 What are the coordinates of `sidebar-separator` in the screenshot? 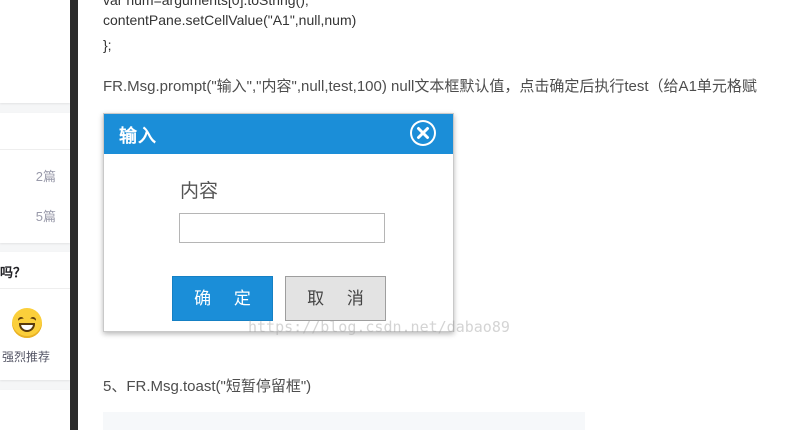 It's located at (74, 215).